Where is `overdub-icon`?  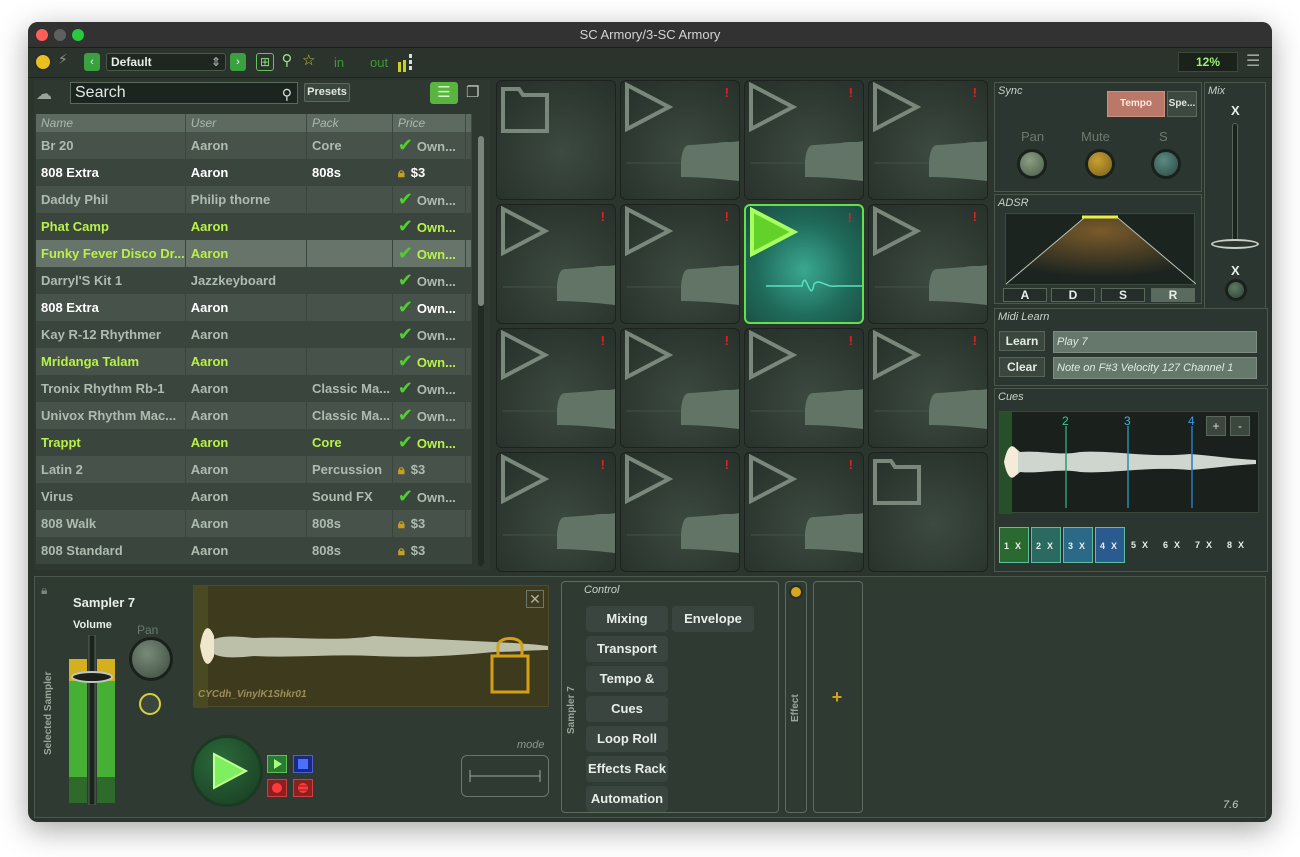
overdub-icon is located at coordinates (303, 788).